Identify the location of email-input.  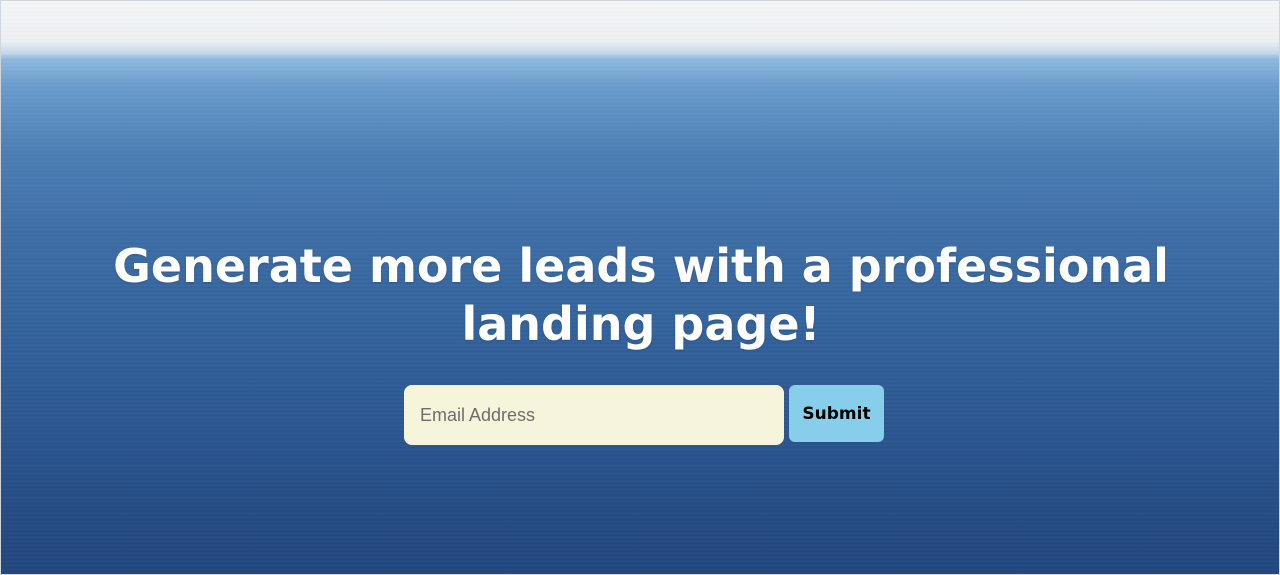
(594, 415).